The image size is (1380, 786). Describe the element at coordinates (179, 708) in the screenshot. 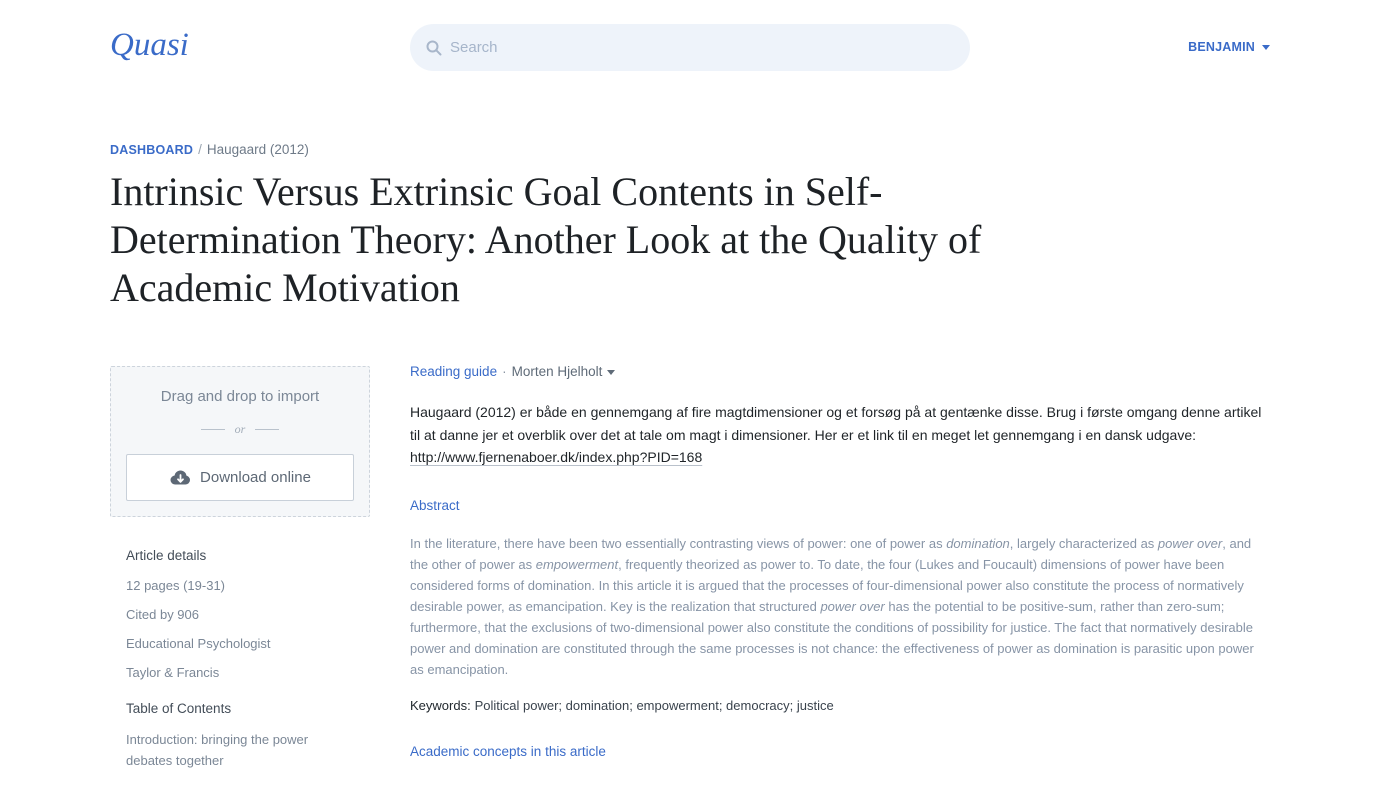

I see `toc-heading: Table of Contents` at that location.